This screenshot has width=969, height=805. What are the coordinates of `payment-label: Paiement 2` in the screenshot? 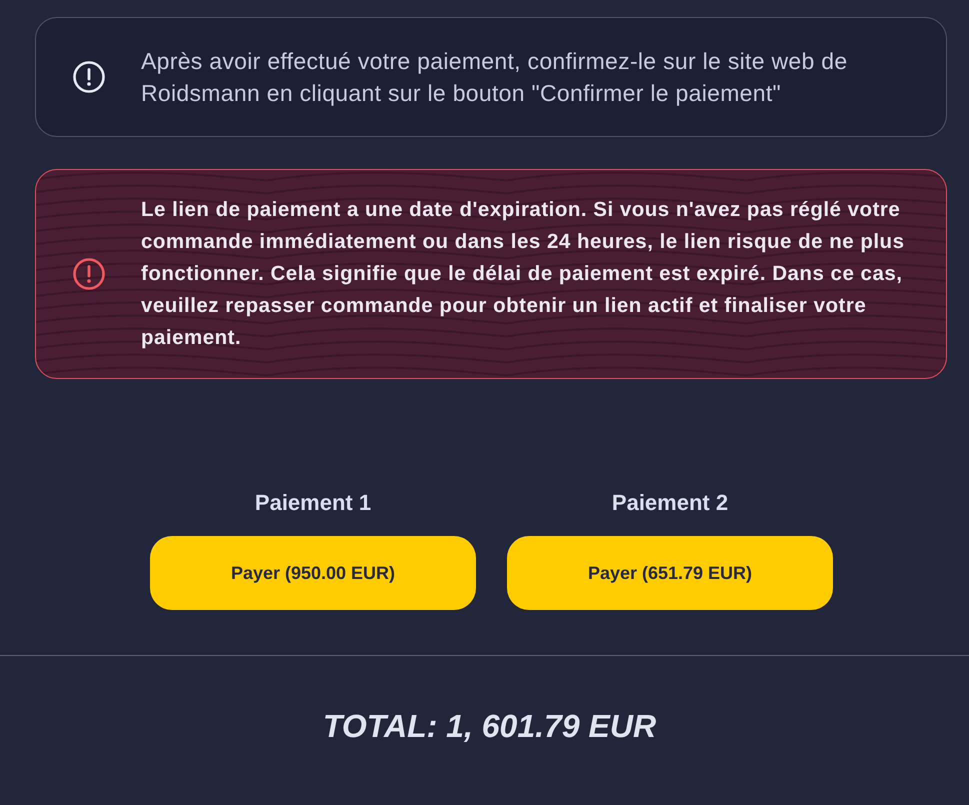 It's located at (670, 503).